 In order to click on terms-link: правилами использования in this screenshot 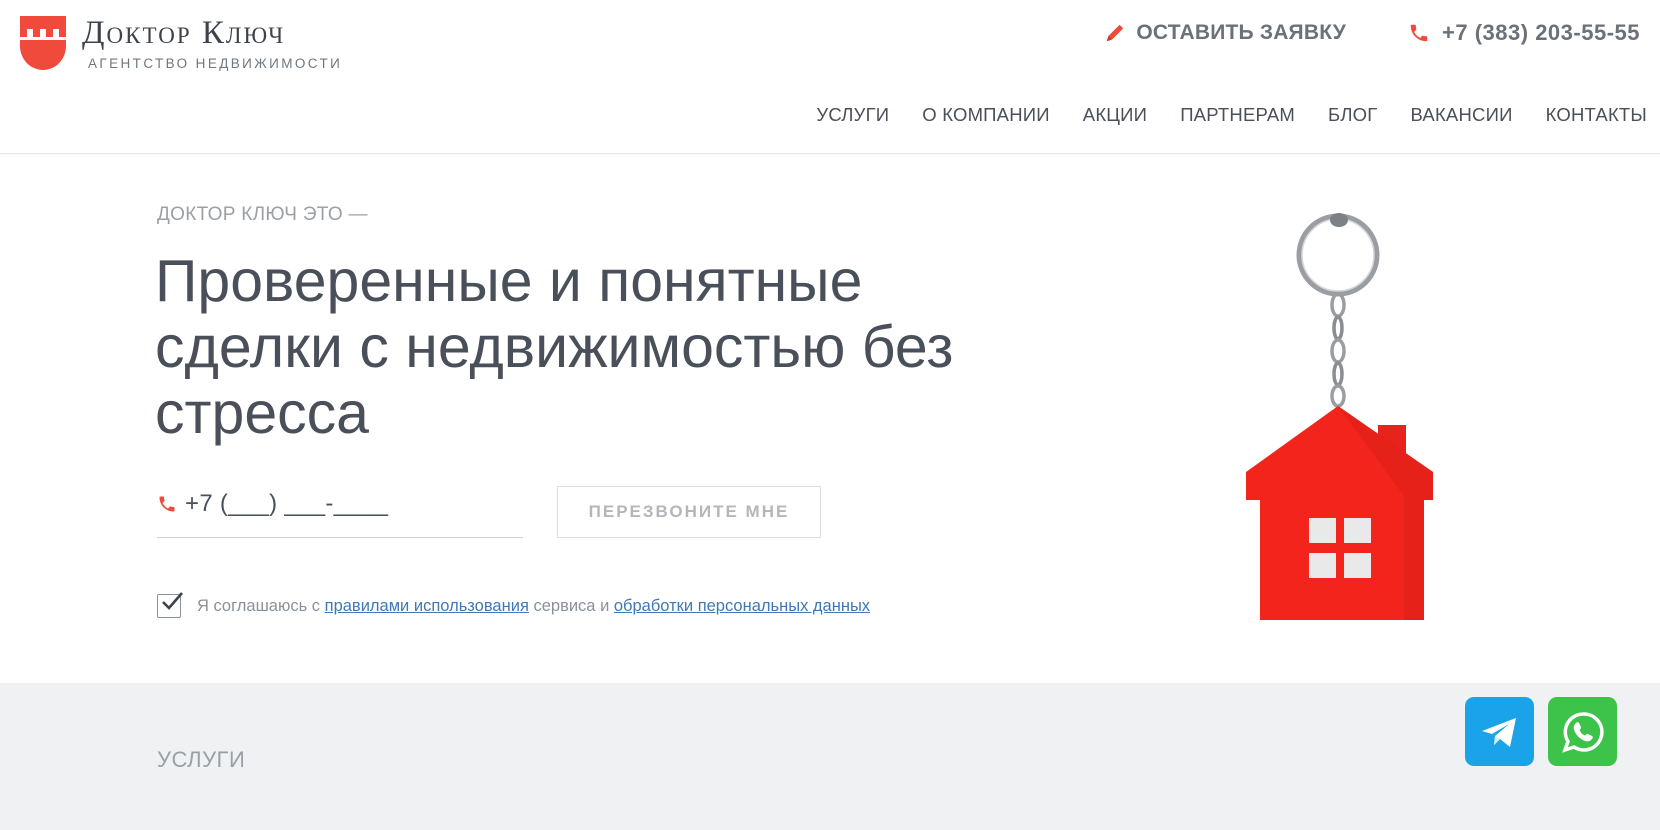, I will do `click(427, 606)`.